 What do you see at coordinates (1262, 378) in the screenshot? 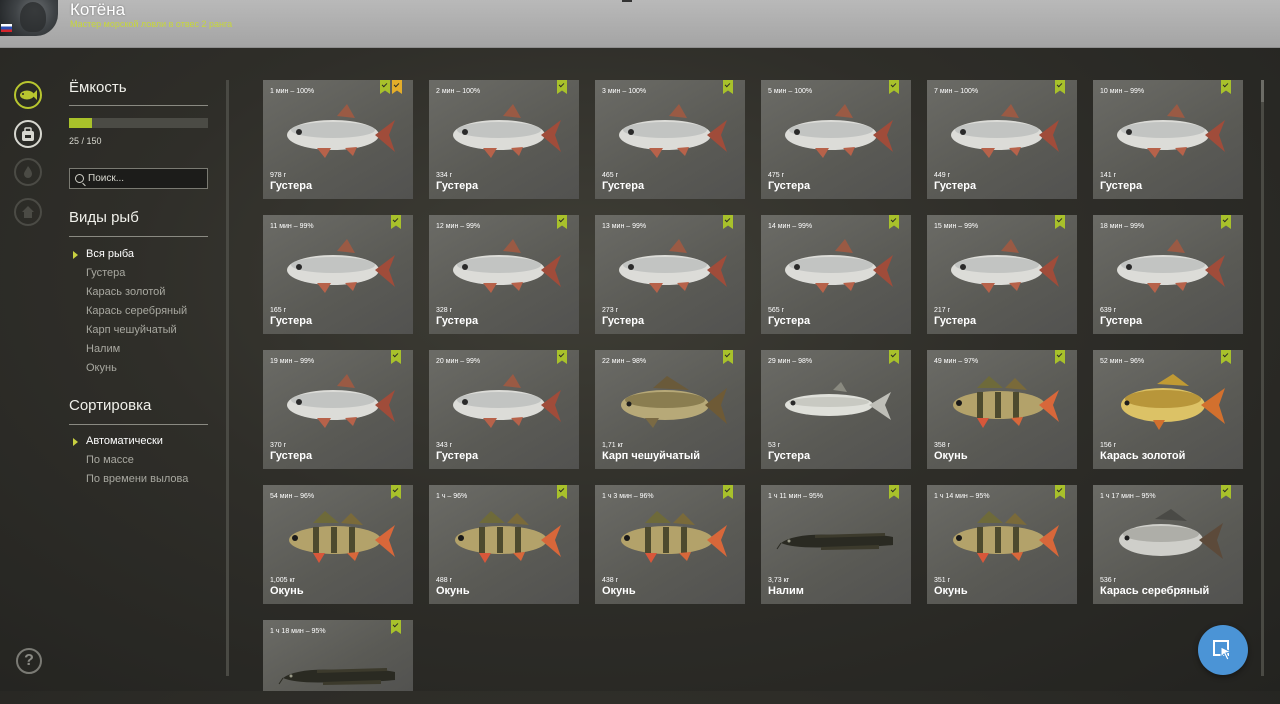
I see `scrollbar` at bounding box center [1262, 378].